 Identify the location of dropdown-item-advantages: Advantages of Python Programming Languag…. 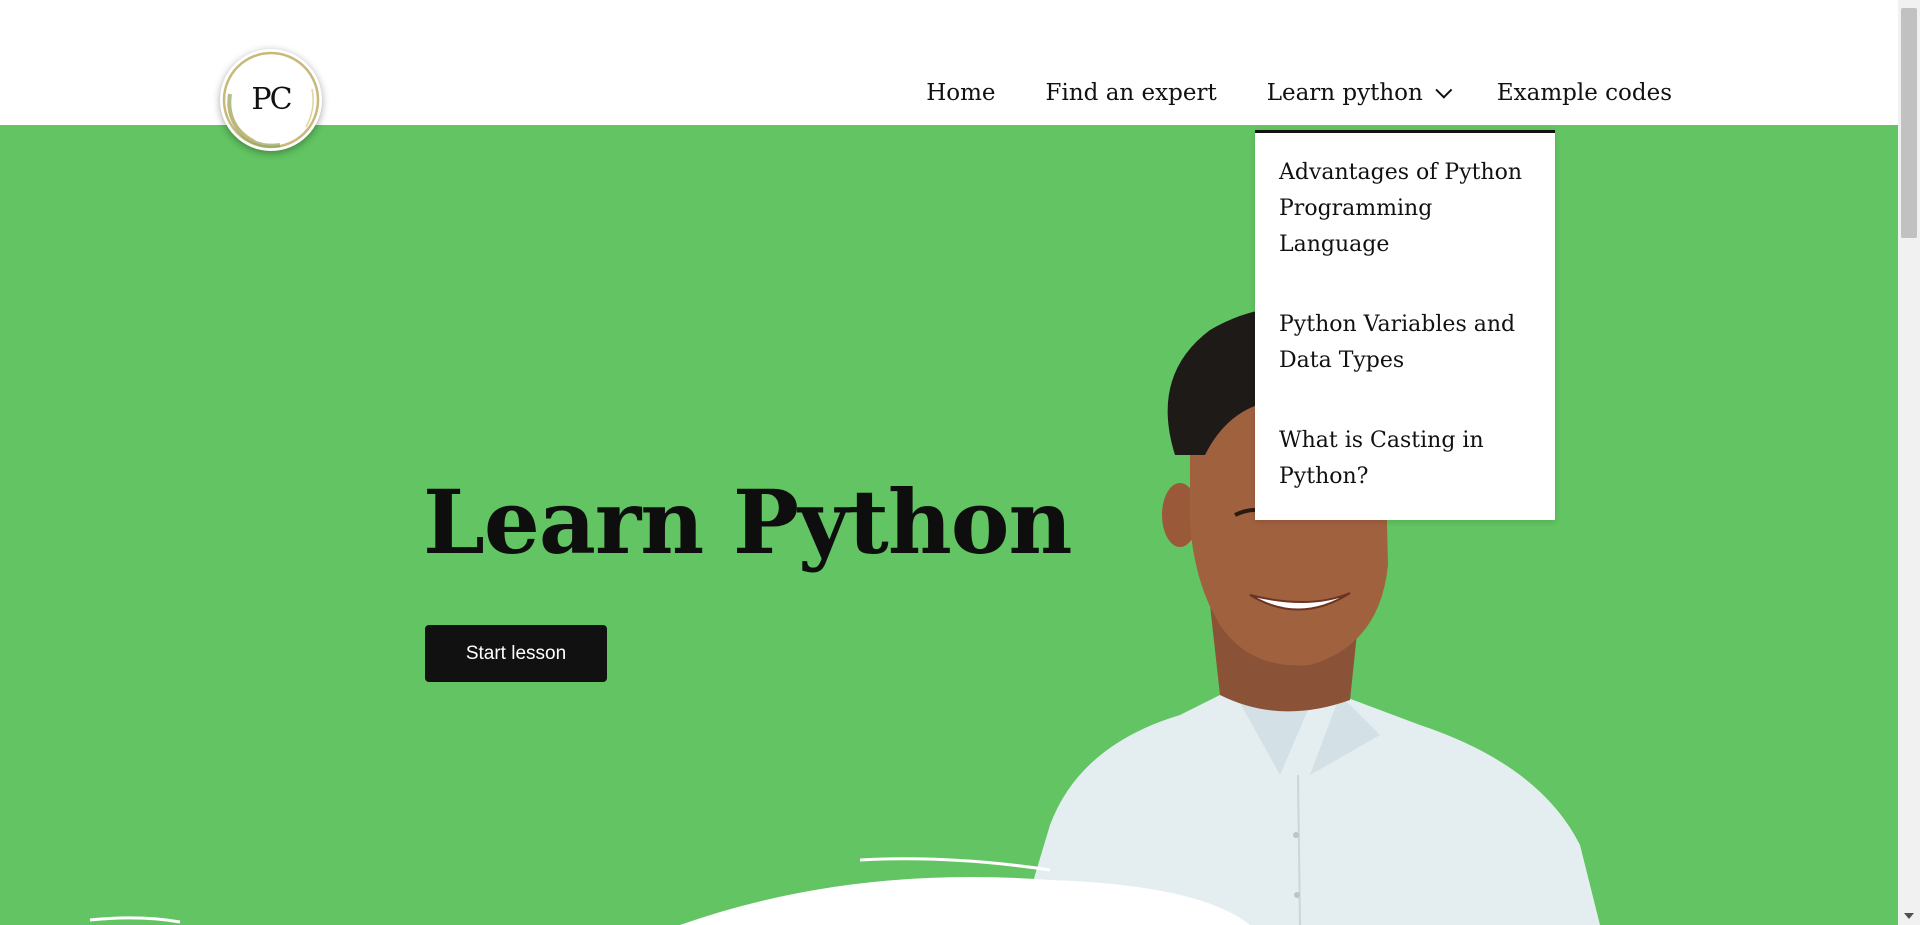
(1405, 209).